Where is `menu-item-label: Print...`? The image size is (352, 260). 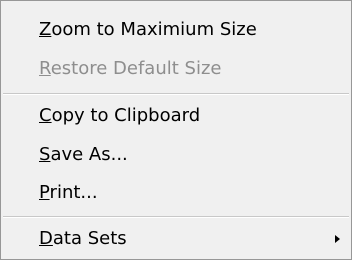
menu-item-label: Print... is located at coordinates (68, 193).